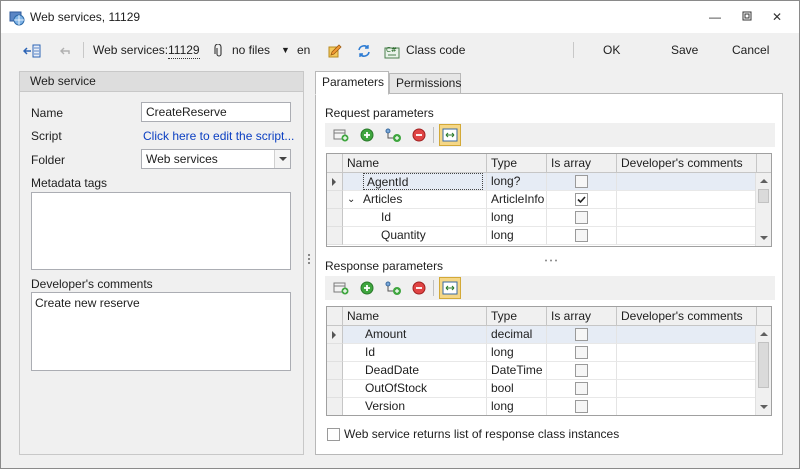 This screenshot has width=800, height=469. Describe the element at coordinates (763, 209) in the screenshot. I see `request-grid-scrollbar` at that location.